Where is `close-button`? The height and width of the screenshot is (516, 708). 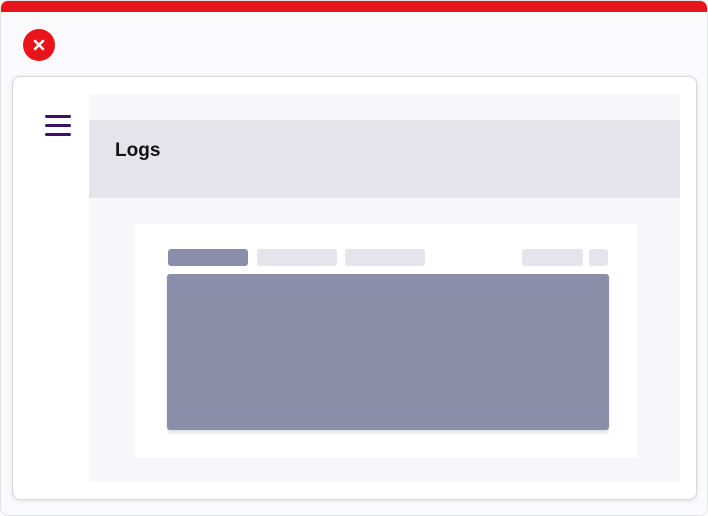
close-button is located at coordinates (39, 45).